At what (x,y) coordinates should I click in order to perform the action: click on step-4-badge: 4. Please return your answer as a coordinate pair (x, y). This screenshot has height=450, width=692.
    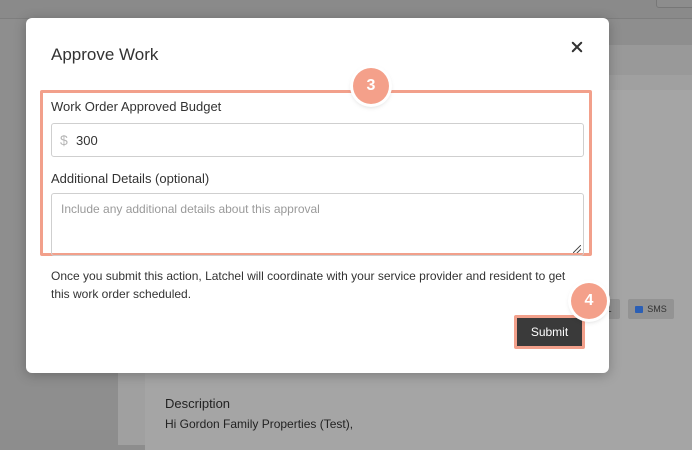
    Looking at the image, I should click on (589, 301).